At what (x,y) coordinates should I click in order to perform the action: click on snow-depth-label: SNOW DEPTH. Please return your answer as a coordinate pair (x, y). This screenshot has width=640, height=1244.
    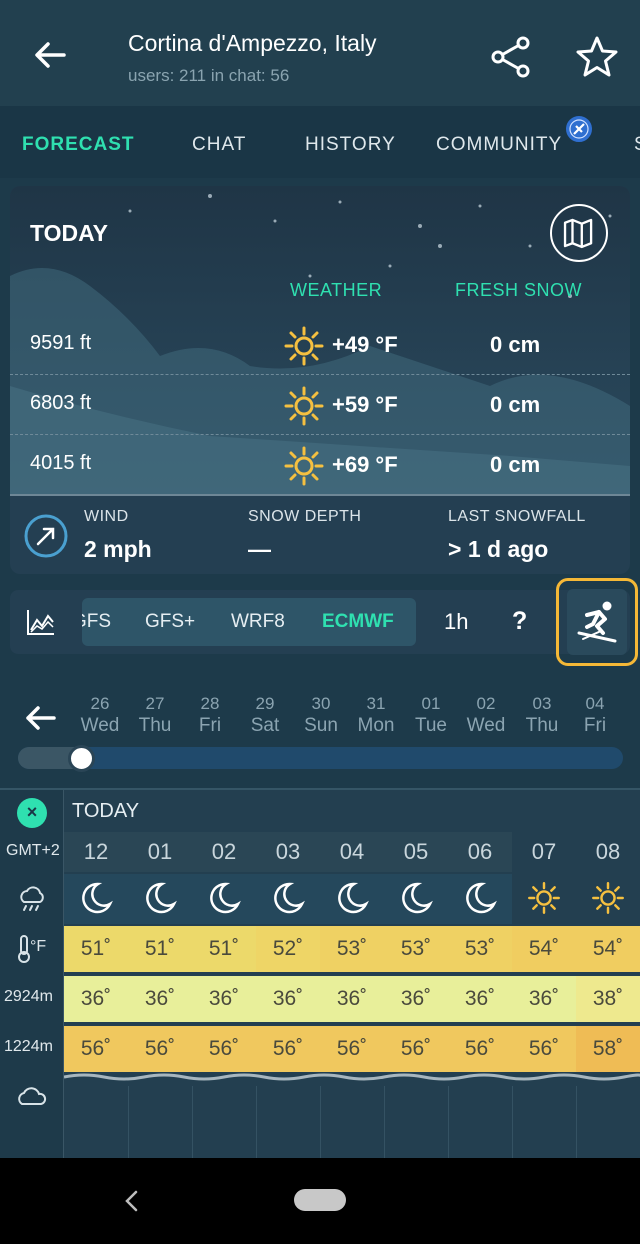
    Looking at the image, I should click on (305, 516).